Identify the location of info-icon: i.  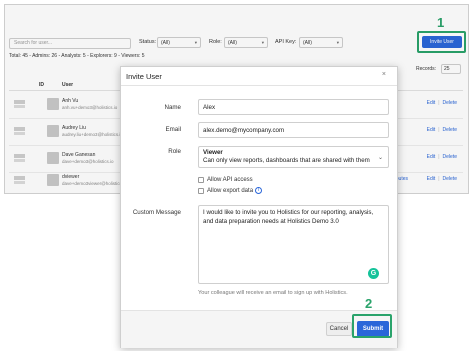
(258, 190).